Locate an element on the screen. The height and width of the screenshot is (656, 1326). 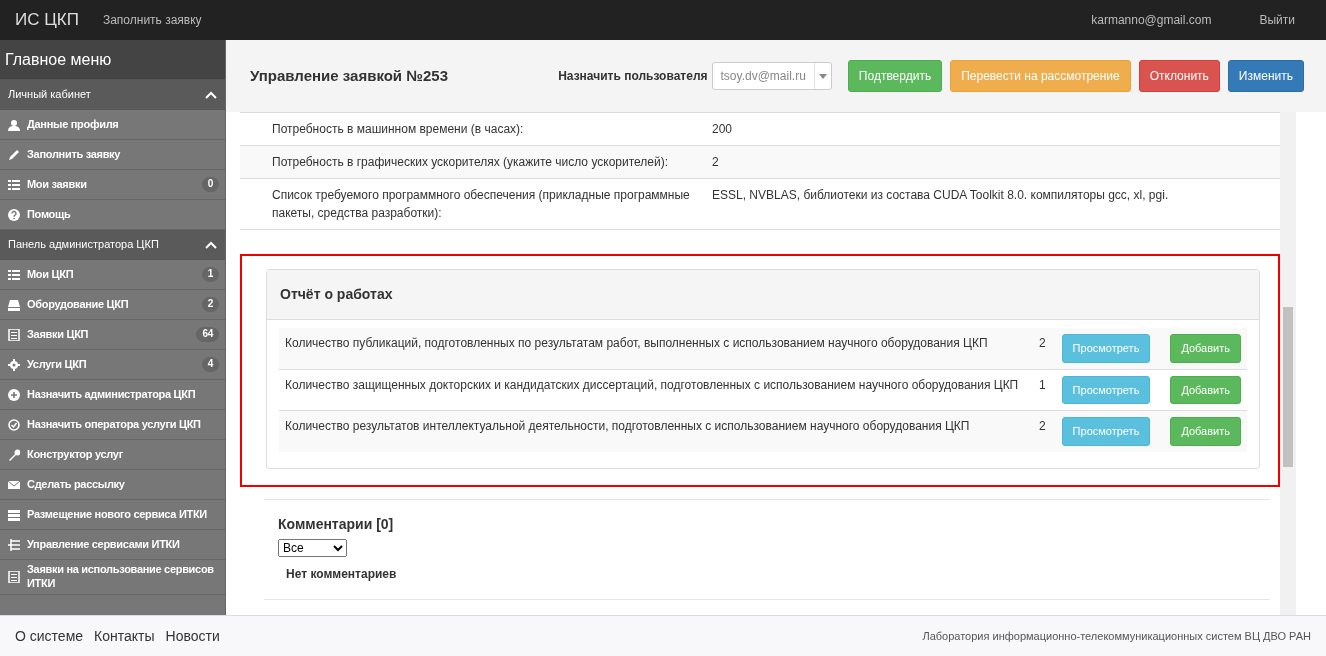
sidebar-item: Управление сервисами ИТКИ is located at coordinates (112, 545).